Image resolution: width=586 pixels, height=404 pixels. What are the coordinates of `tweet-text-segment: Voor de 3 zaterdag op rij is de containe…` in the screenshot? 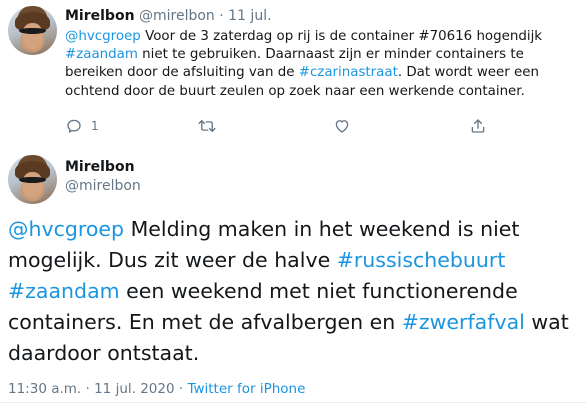 It's located at (341, 36).